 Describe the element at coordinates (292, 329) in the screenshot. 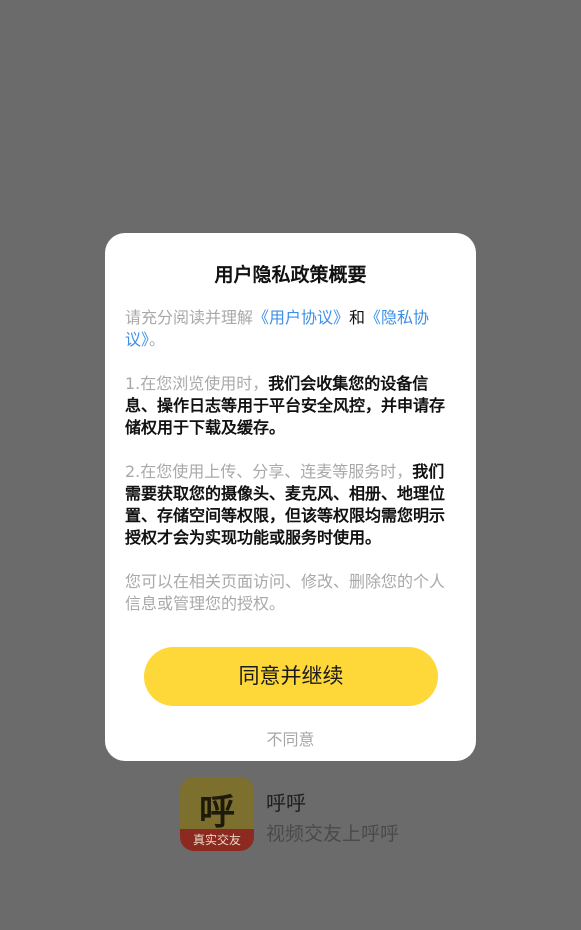

I see `intro-paragraph: 请充分阅读并理解《用户协议》和《隐私协议》。` at that location.